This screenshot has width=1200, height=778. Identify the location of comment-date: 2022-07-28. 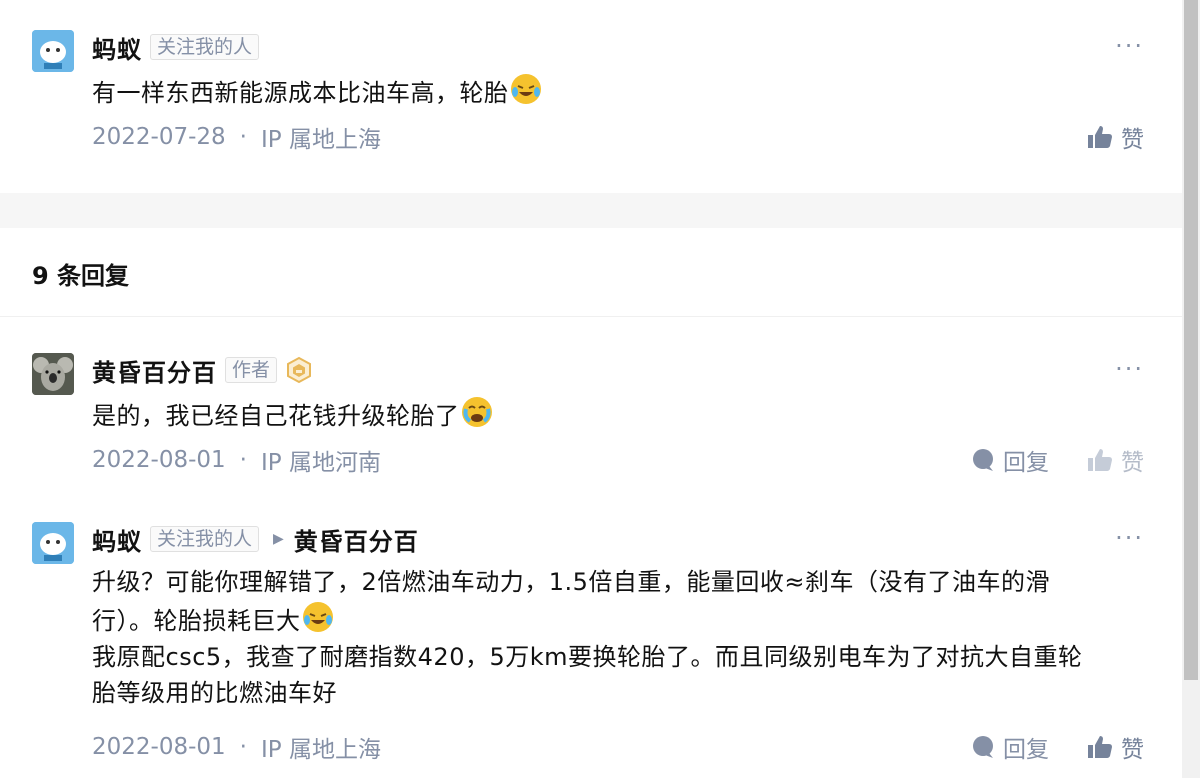
(159, 137).